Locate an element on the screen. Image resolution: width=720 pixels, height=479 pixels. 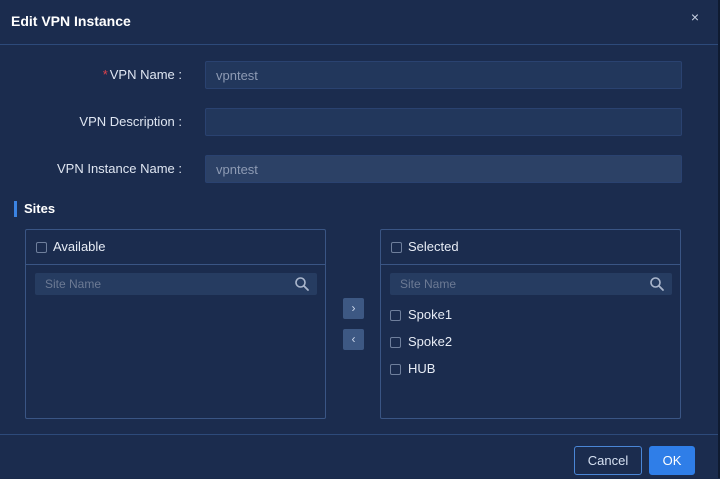
vpn-name-label-text: VPN Name : is located at coordinates (145, 74).